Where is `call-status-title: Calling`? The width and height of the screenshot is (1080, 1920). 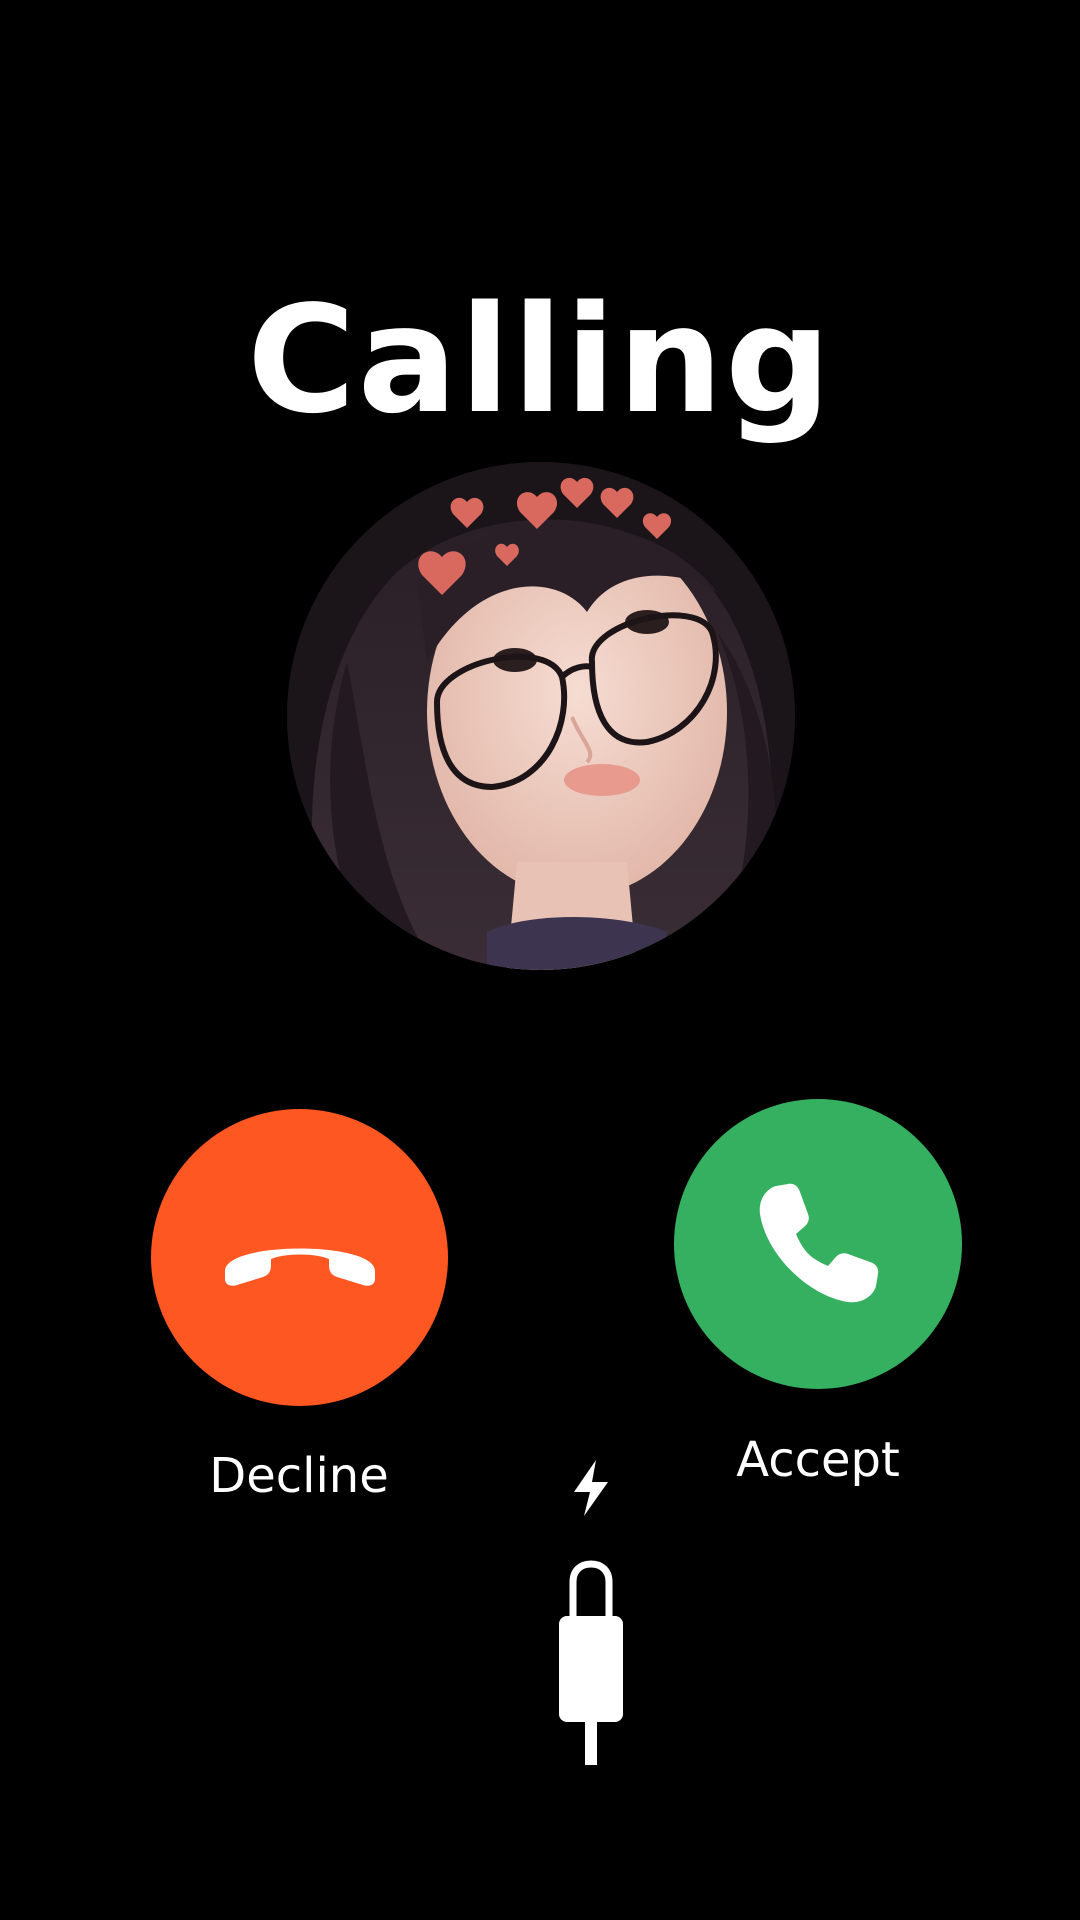
call-status-title: Calling is located at coordinates (540, 360).